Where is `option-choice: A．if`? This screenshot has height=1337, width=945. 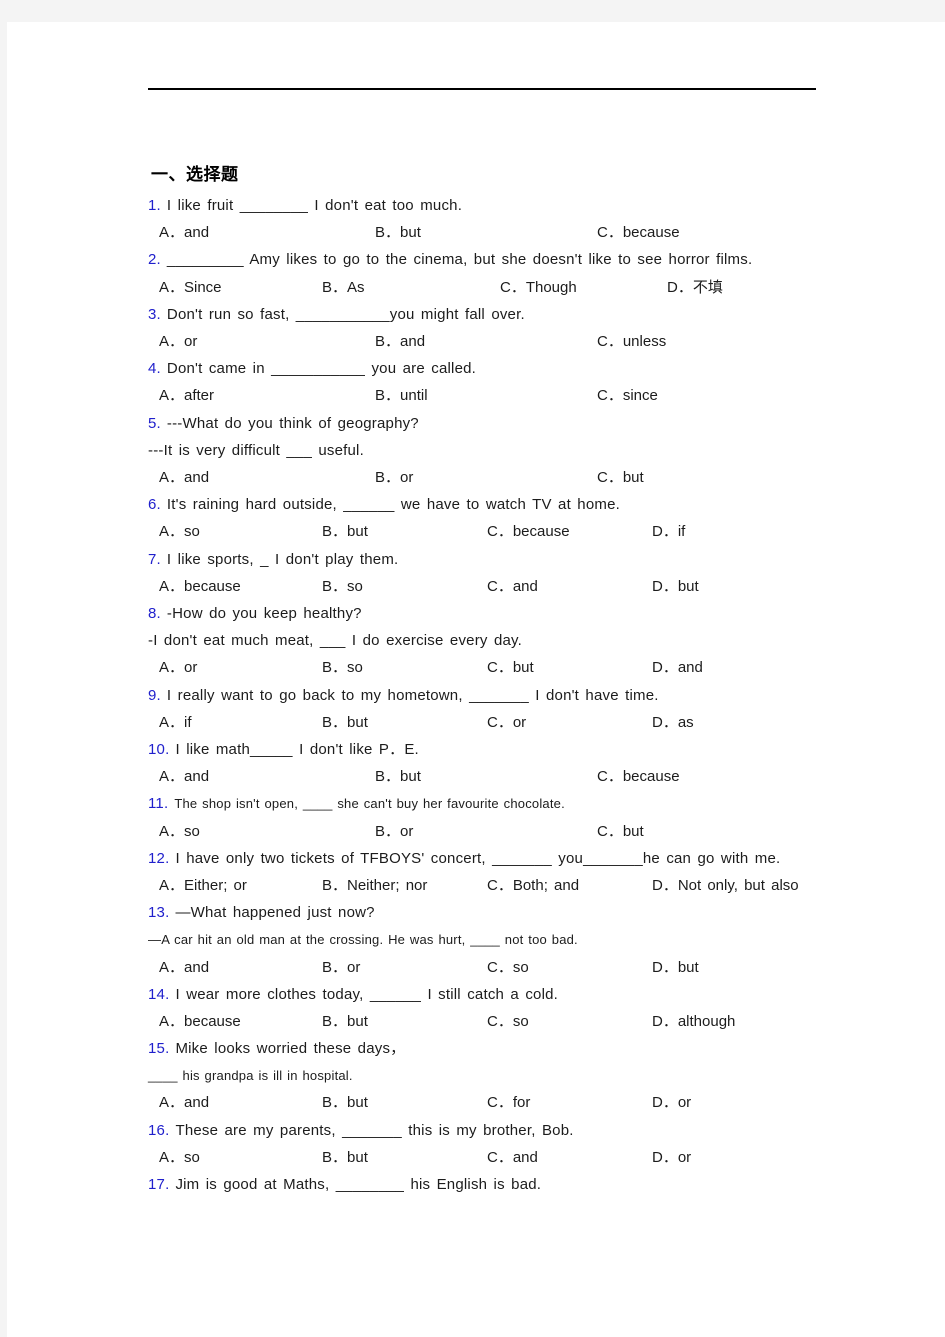
option-choice: A．if is located at coordinates (175, 722).